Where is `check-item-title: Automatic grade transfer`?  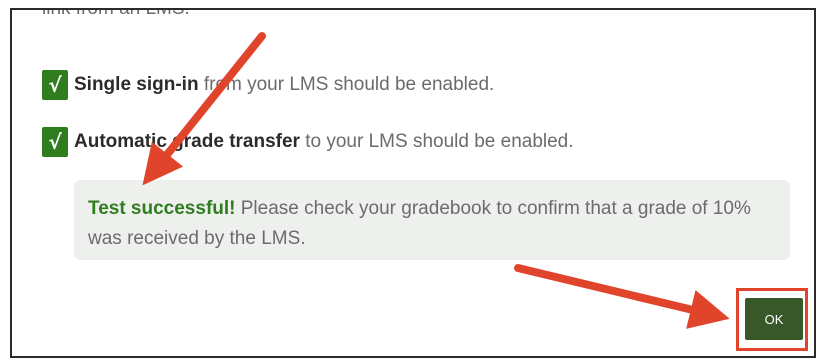
check-item-title: Automatic grade transfer is located at coordinates (187, 141).